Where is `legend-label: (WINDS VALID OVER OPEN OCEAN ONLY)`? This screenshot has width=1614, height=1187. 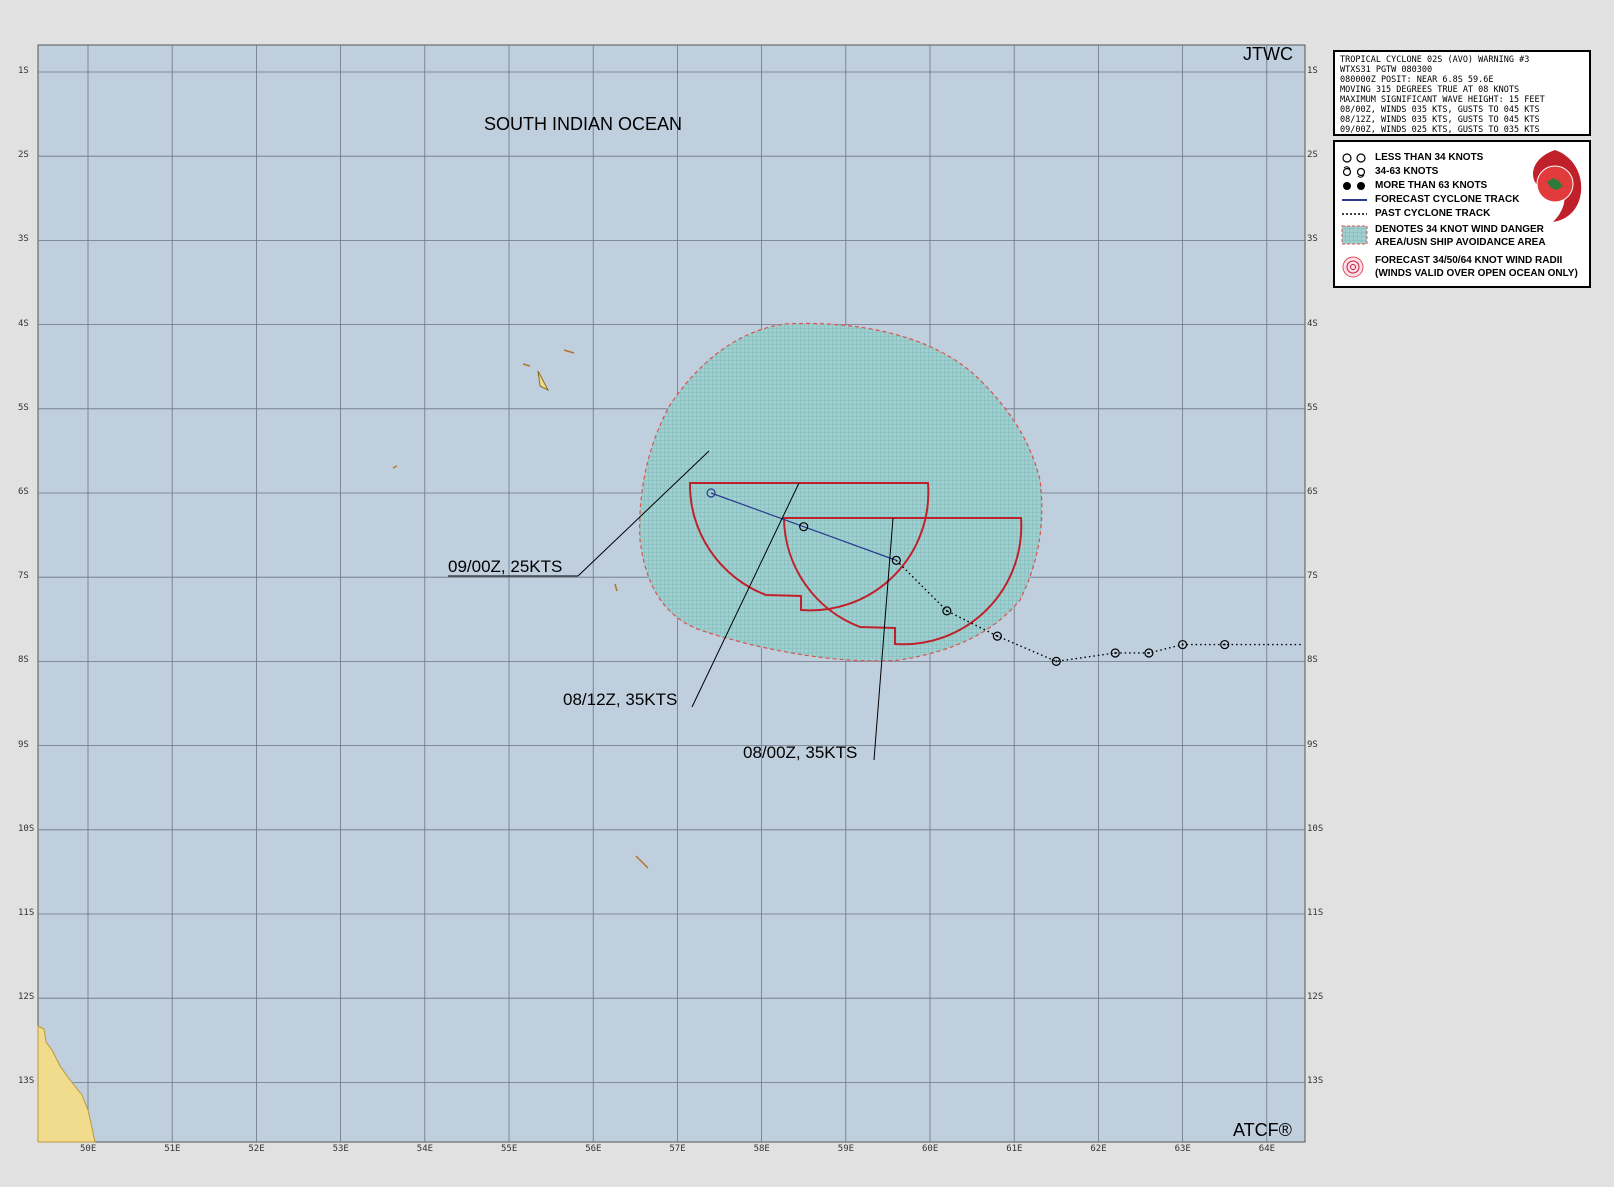 legend-label: (WINDS VALID OVER OPEN OCEAN ONLY) is located at coordinates (1476, 273).